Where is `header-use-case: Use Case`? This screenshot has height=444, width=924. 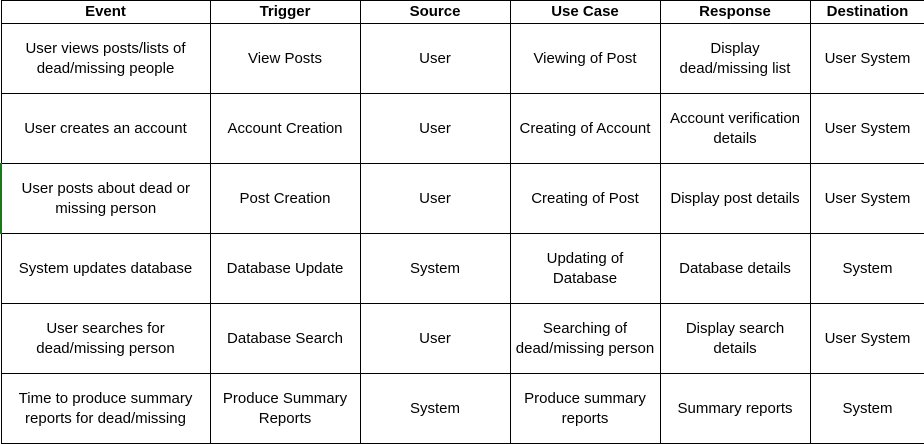 header-use-case: Use Case is located at coordinates (585, 12).